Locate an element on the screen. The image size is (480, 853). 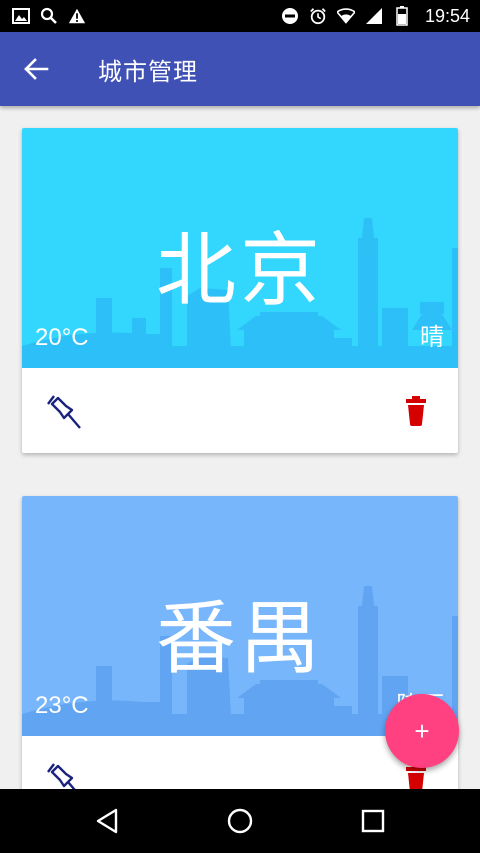
home-circle-icon is located at coordinates (240, 821).